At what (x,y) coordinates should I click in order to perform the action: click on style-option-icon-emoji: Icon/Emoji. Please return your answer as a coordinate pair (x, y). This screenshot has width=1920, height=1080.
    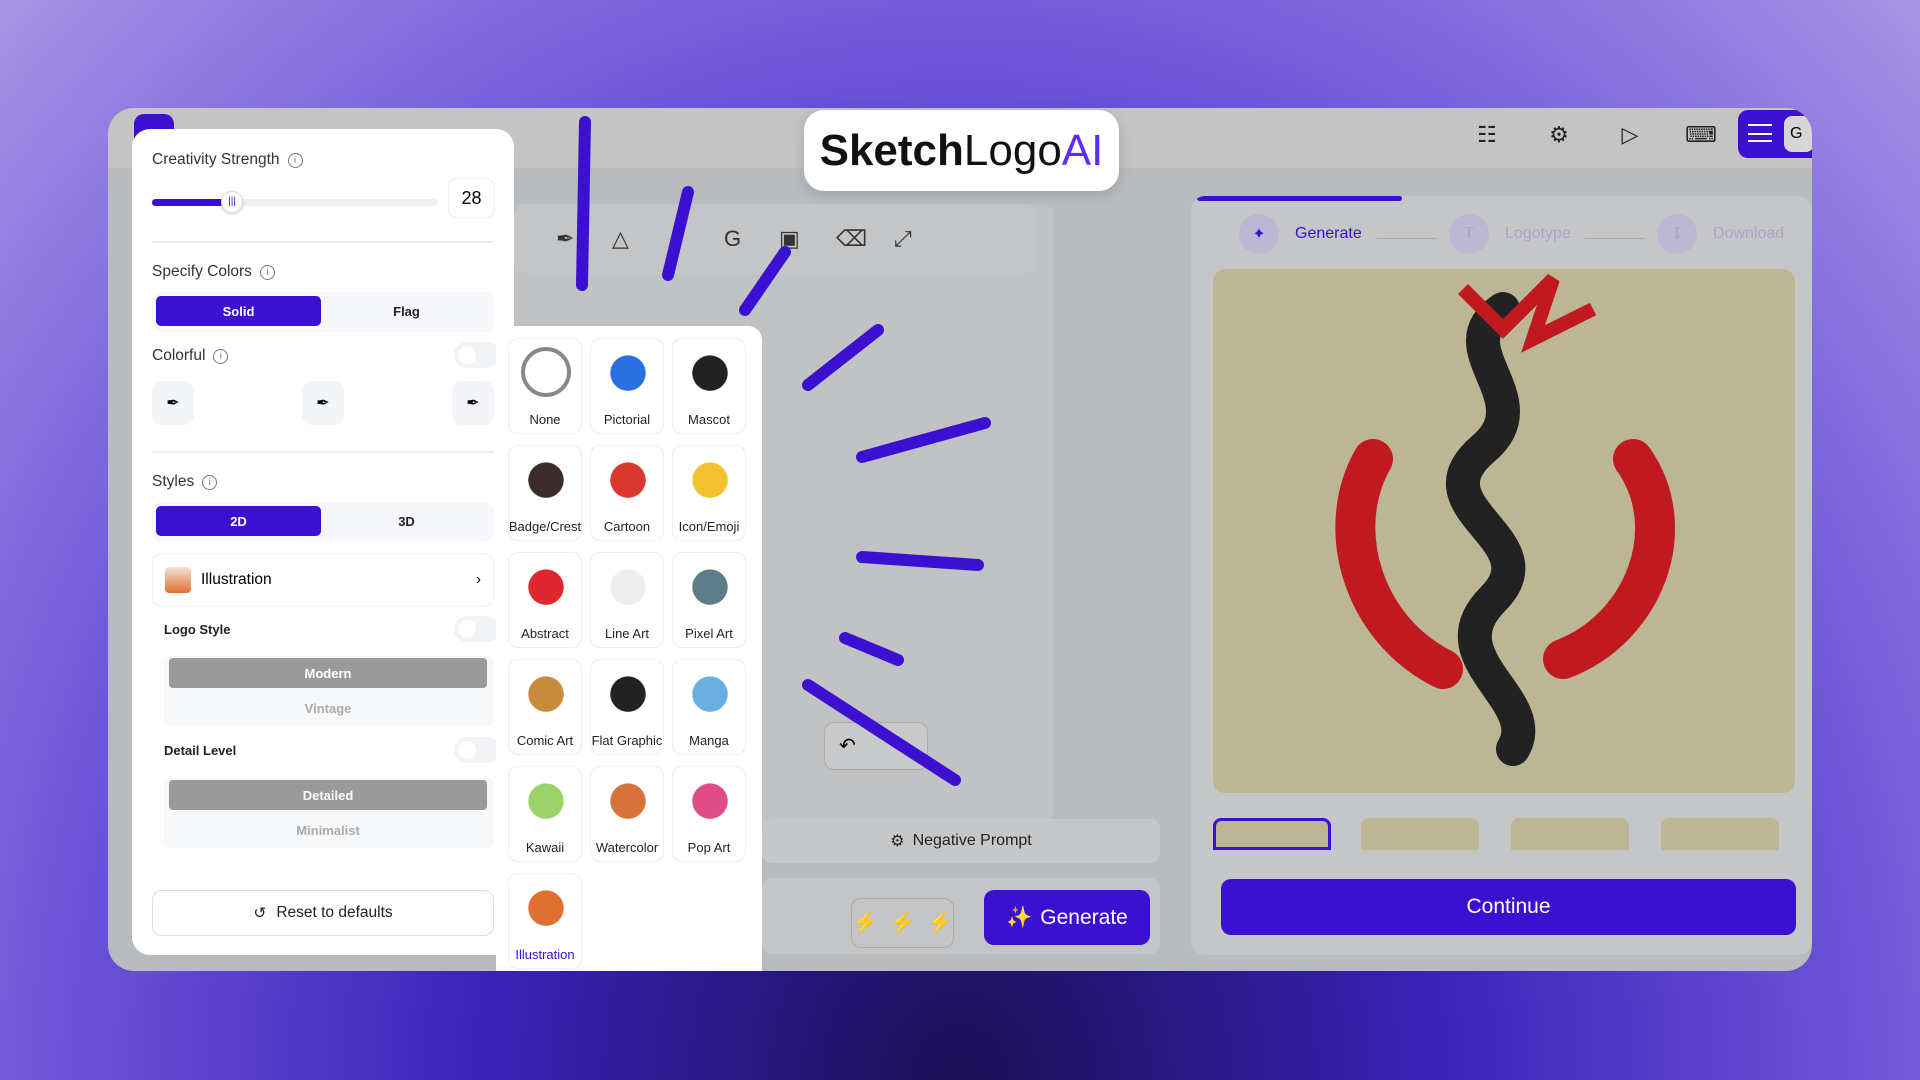
    Looking at the image, I should click on (709, 493).